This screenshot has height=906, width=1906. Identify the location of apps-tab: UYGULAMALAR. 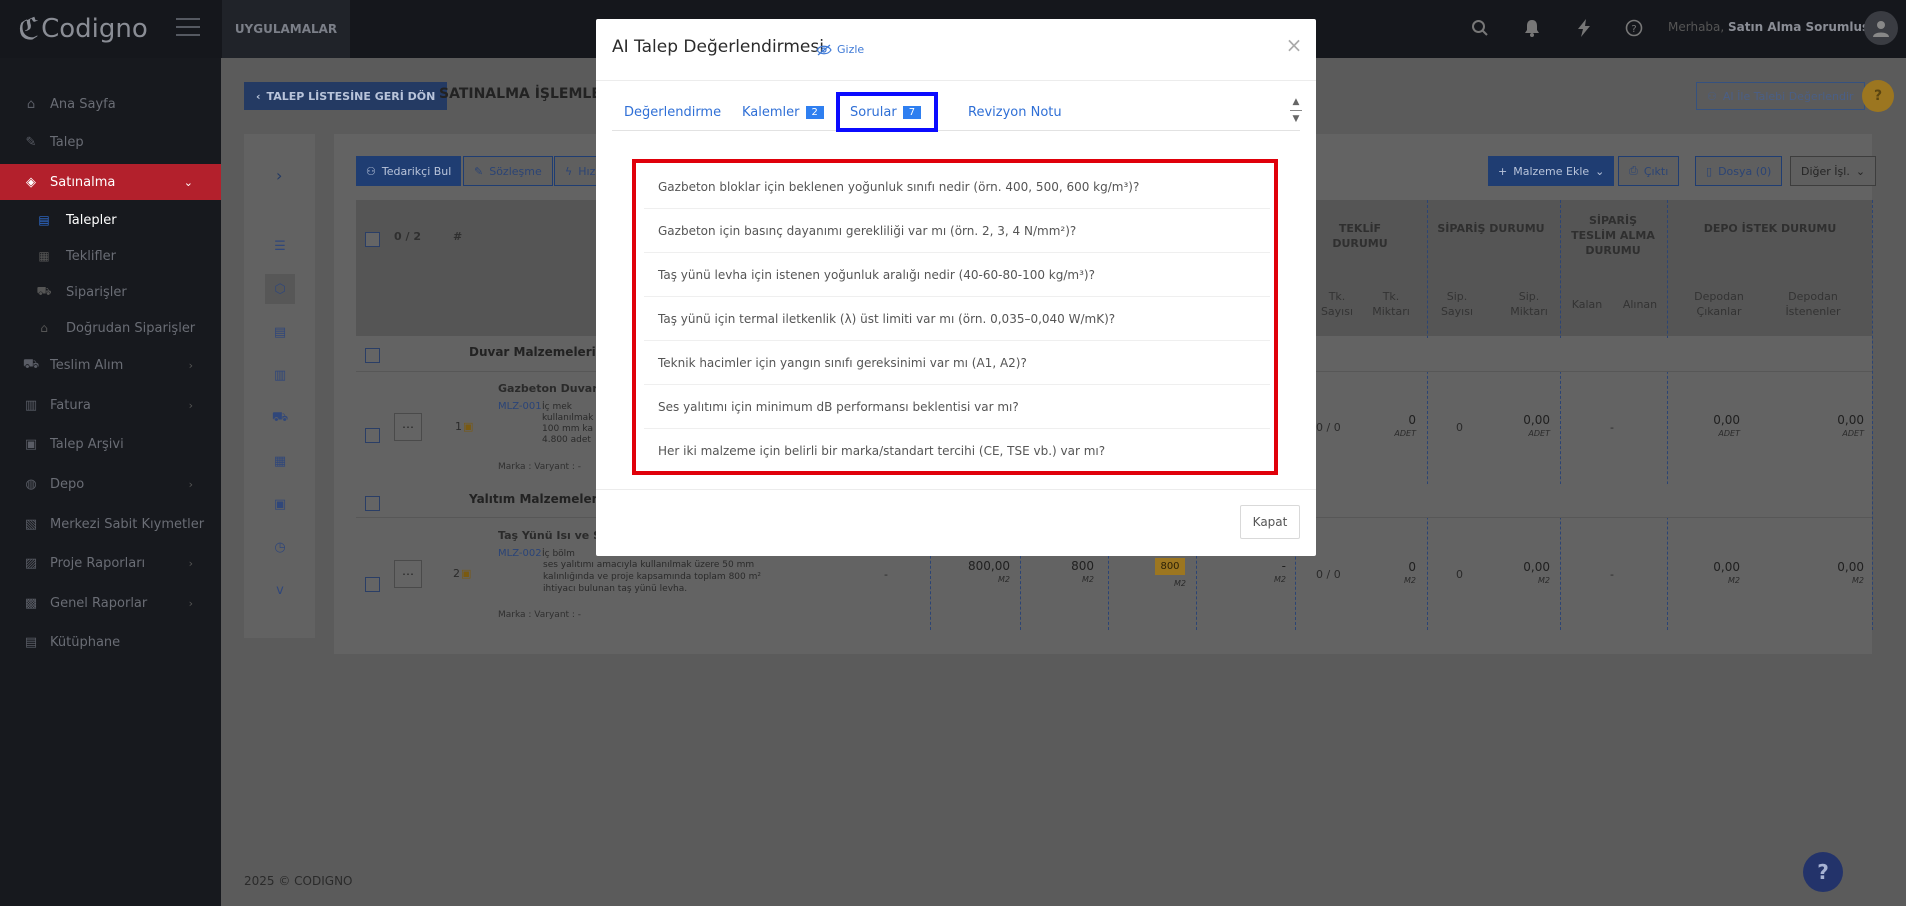
(286, 29).